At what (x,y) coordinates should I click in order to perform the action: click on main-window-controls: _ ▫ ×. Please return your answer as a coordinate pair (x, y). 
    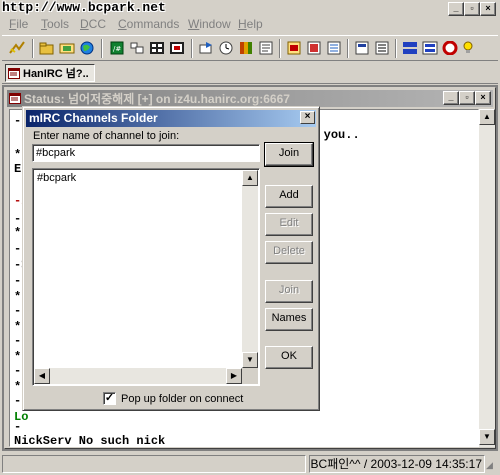
    Looking at the image, I should click on (472, 9).